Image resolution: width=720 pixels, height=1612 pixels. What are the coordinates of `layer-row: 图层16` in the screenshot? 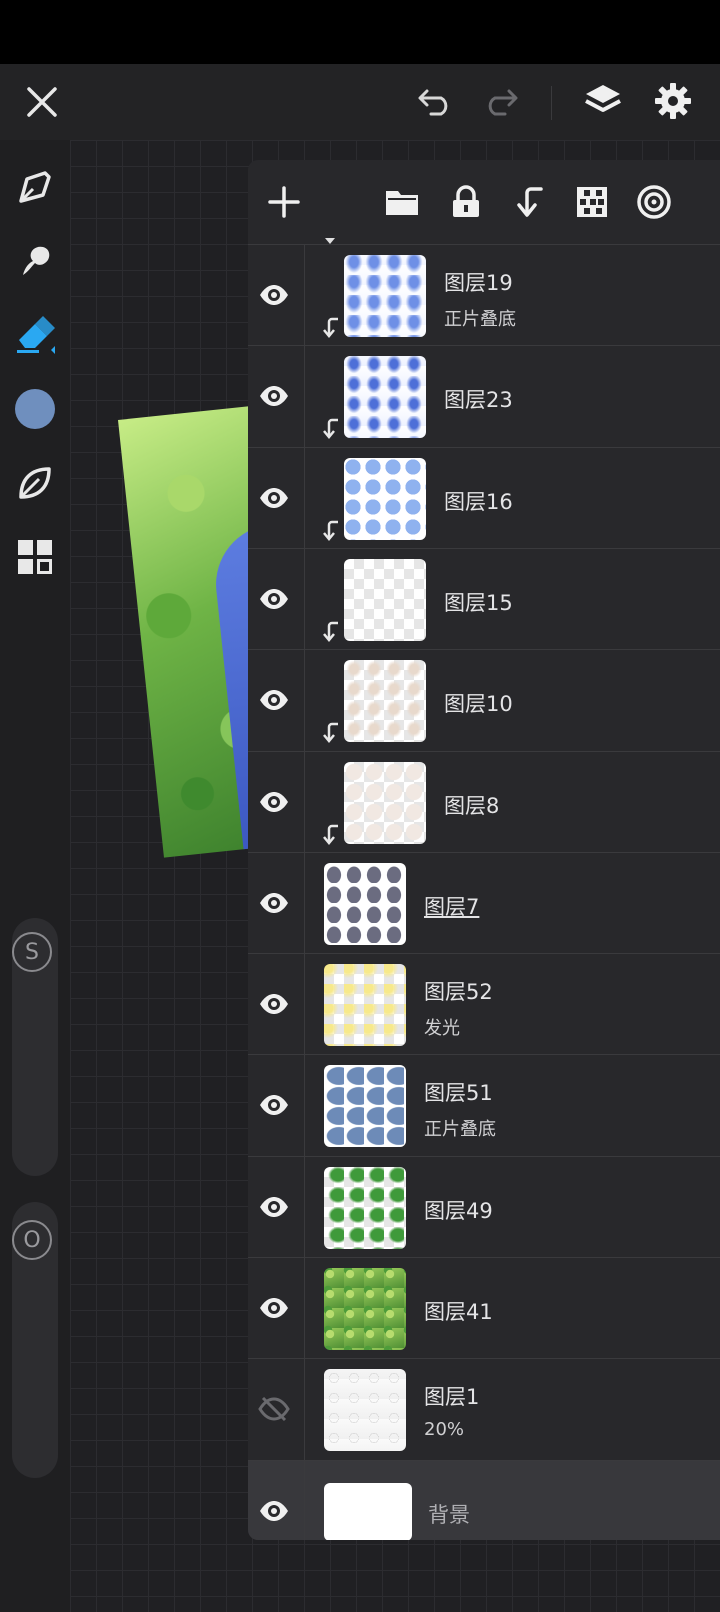 It's located at (484, 497).